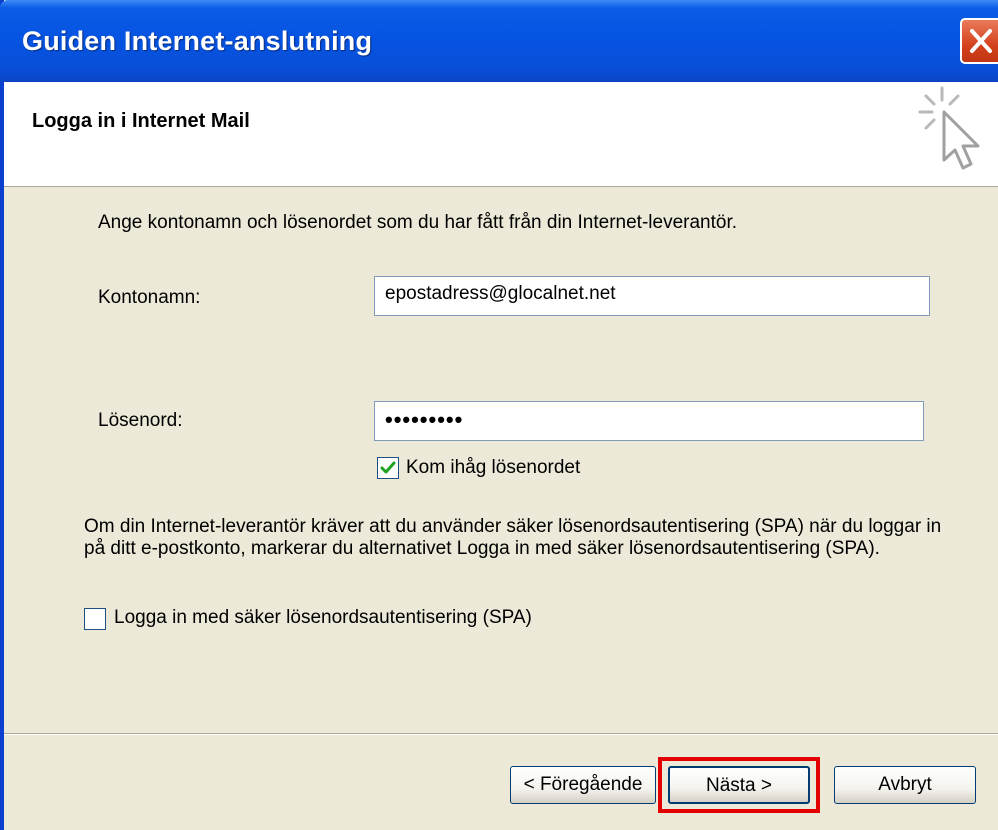  I want to click on wizard-header: Logga in i Internet Mail, so click(501, 134).